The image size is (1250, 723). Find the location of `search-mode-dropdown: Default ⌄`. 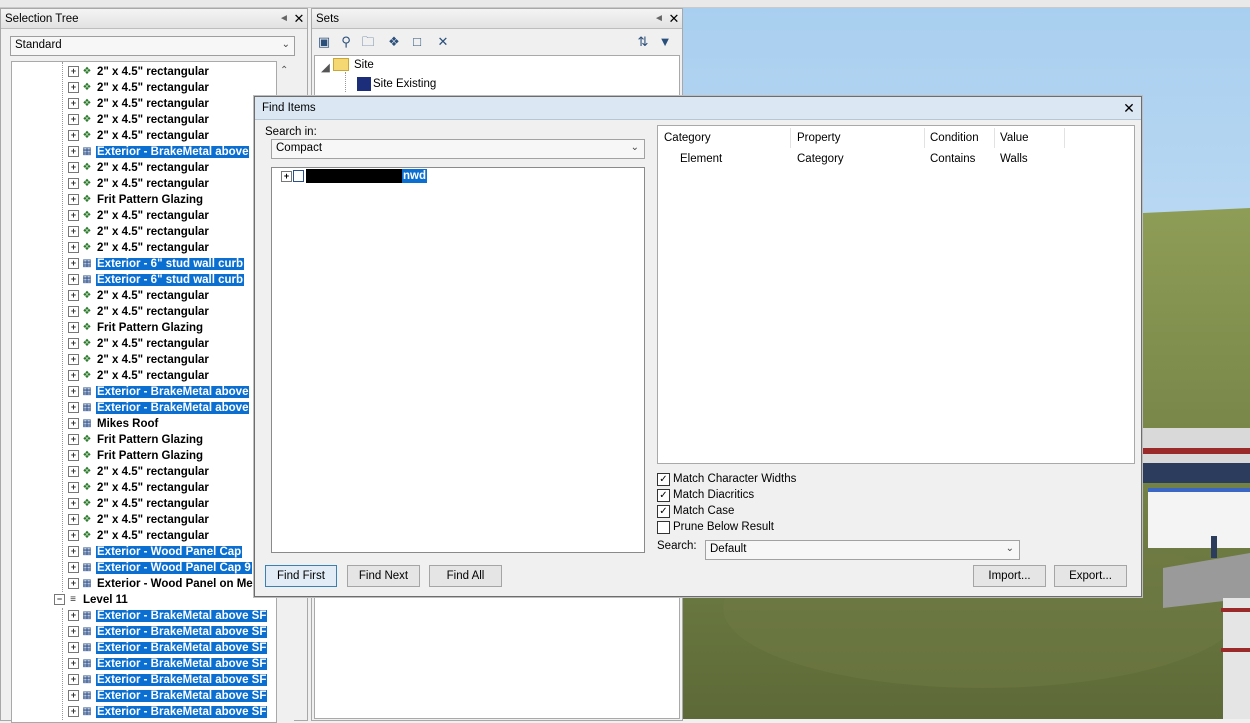

search-mode-dropdown: Default ⌄ is located at coordinates (862, 550).